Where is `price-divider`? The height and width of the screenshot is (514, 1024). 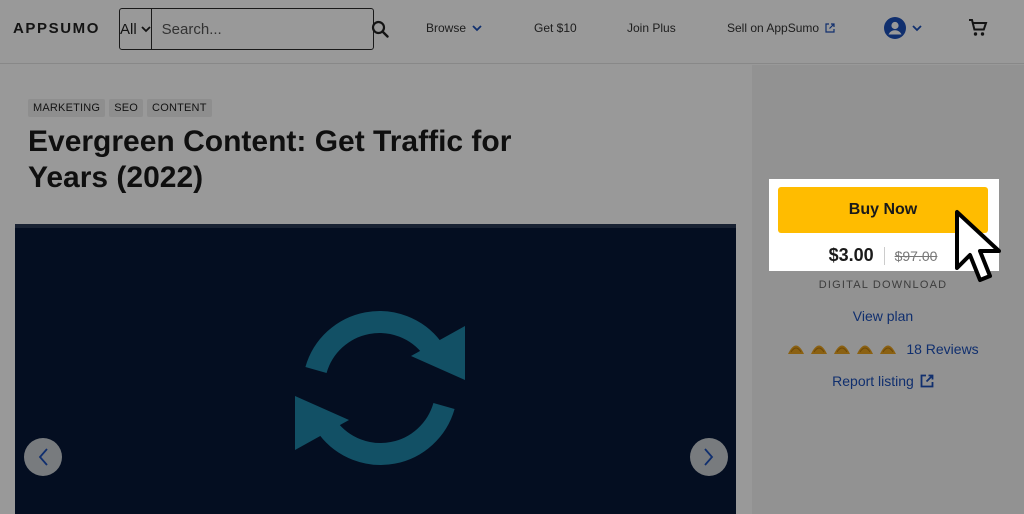
price-divider is located at coordinates (884, 255).